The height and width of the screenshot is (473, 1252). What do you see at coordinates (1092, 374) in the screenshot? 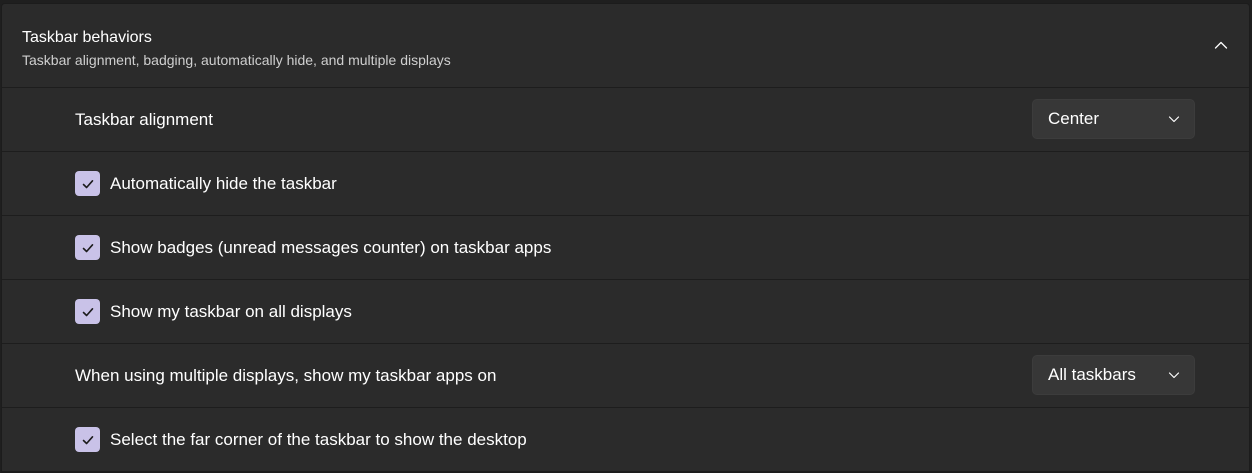
I see `multi-display-apps-value: All taskbars` at bounding box center [1092, 374].